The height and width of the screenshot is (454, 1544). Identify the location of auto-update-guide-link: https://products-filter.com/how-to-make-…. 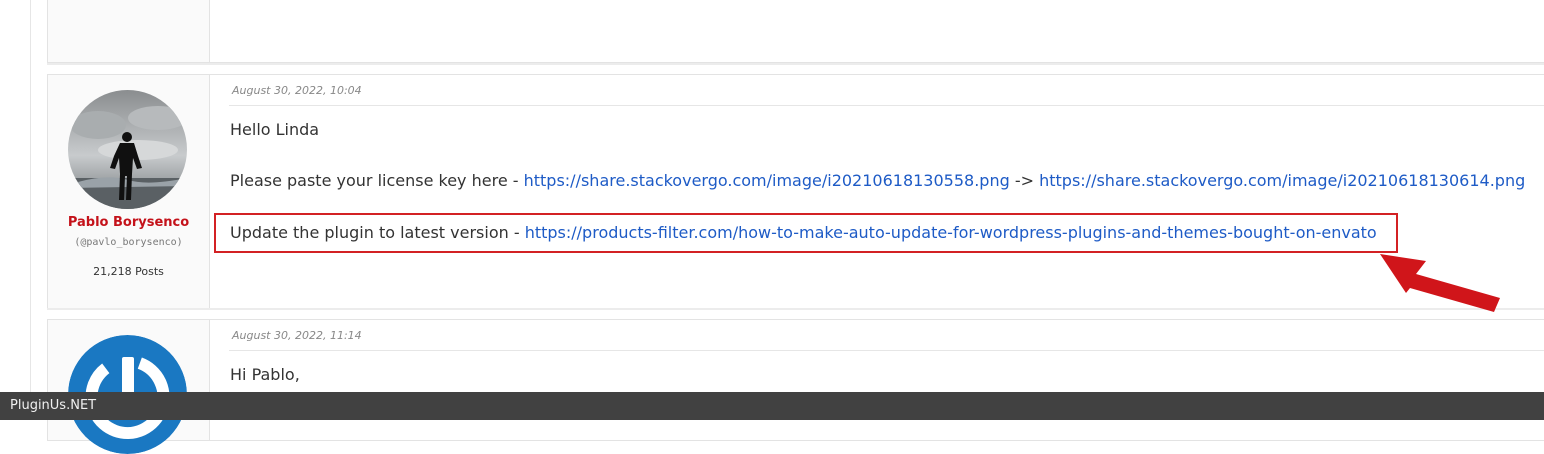
(951, 232).